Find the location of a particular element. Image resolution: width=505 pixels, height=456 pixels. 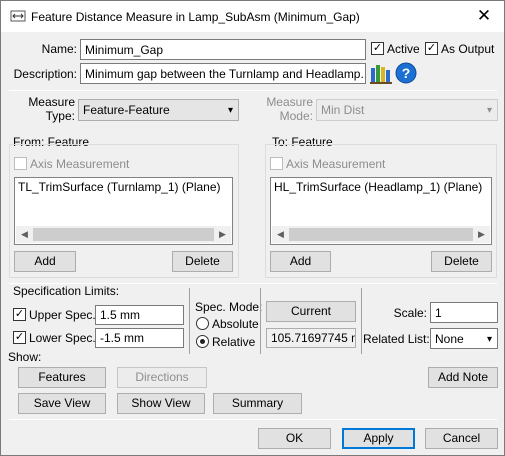

lower-spec-input: -1.5 mm is located at coordinates (139, 338).